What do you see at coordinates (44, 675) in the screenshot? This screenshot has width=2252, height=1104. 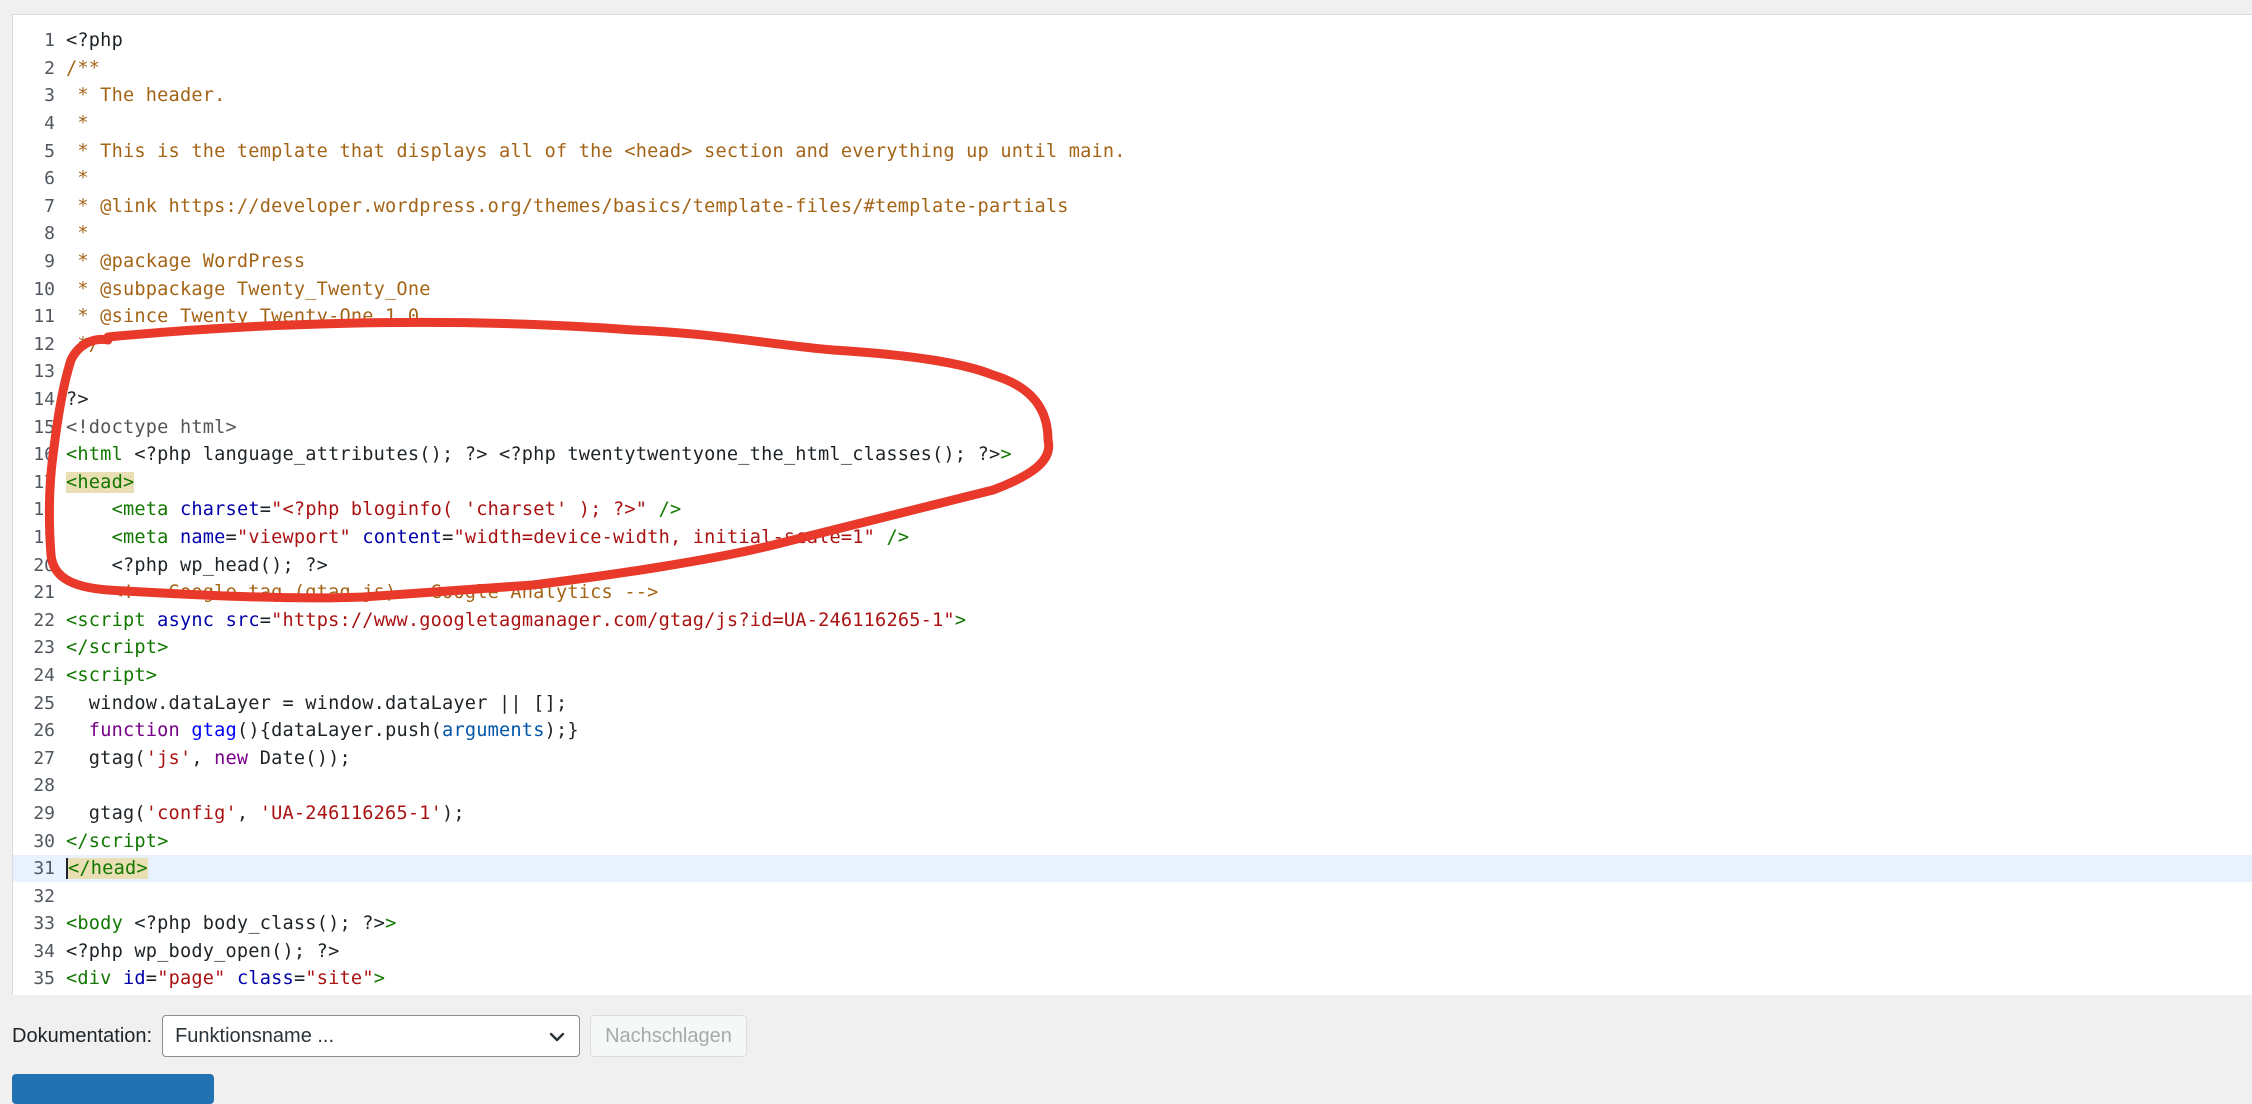 I see `line-number: 24` at bounding box center [44, 675].